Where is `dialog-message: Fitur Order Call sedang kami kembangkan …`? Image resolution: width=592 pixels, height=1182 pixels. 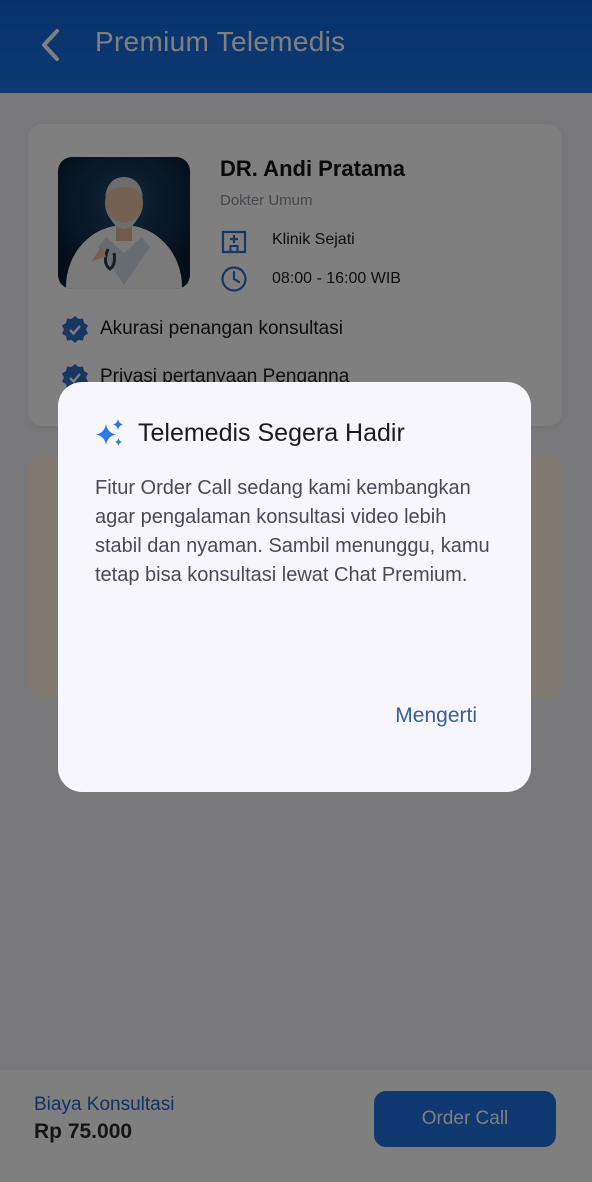 dialog-message: Fitur Order Call sedang kami kembangkan … is located at coordinates (292, 531).